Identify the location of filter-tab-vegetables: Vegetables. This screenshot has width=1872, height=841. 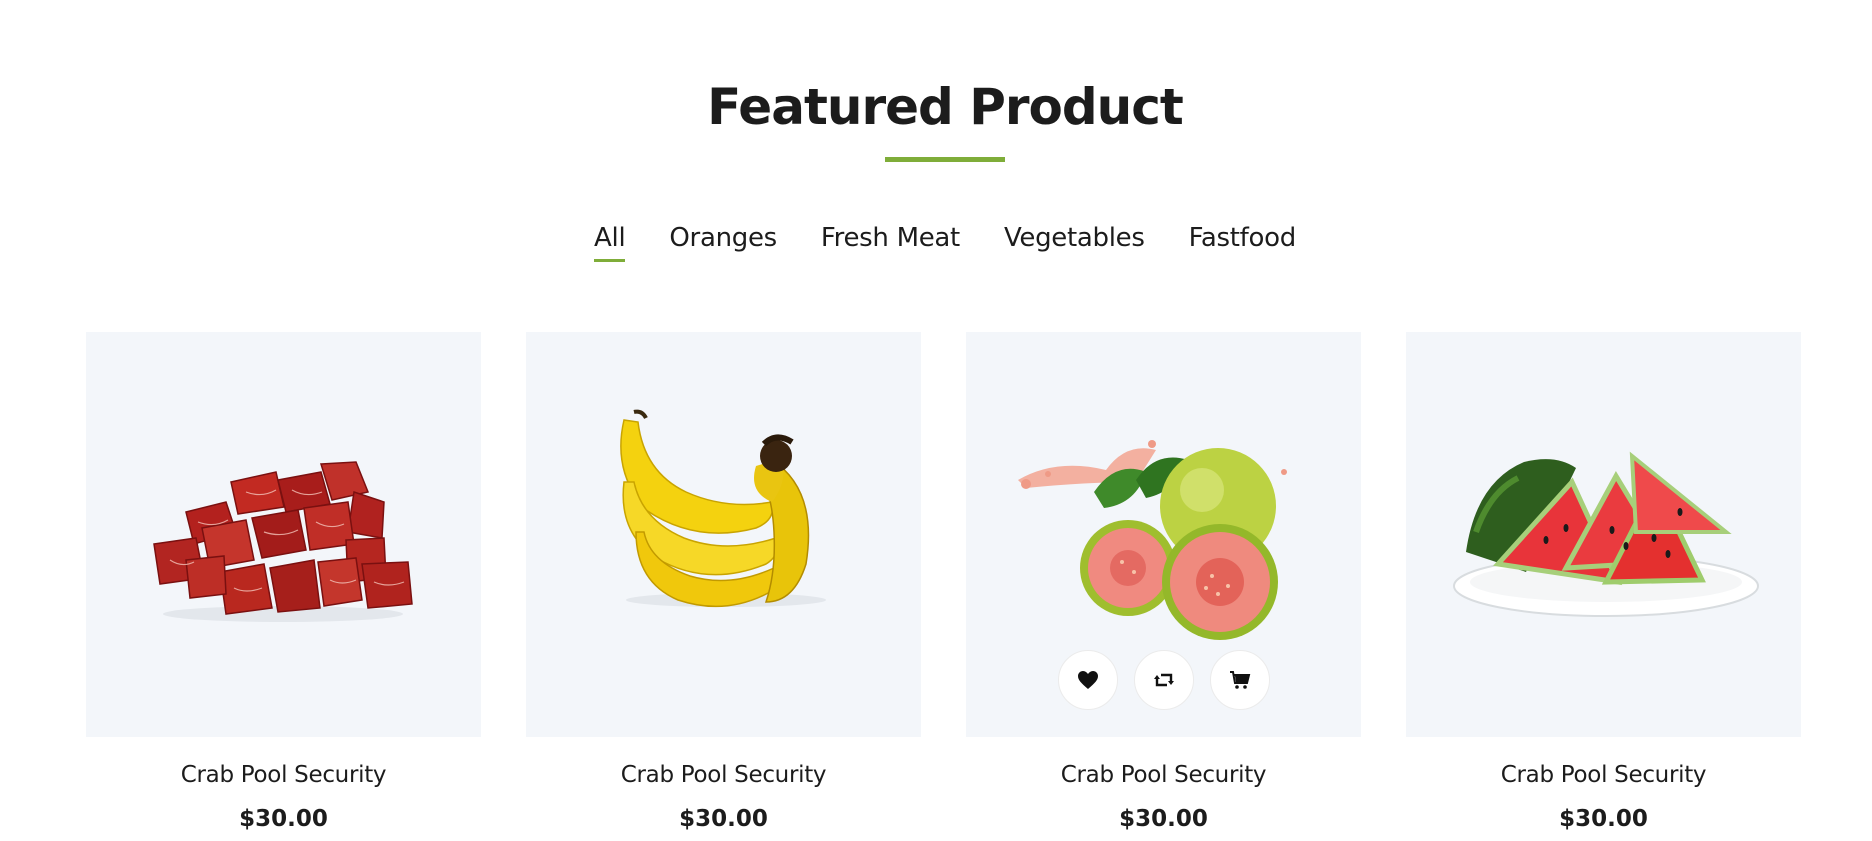
(1074, 238).